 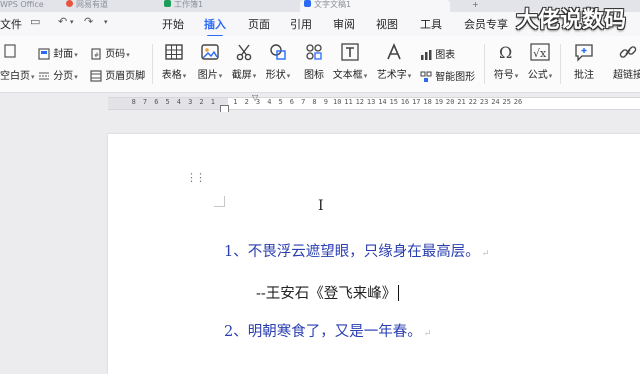 What do you see at coordinates (333, 4) in the screenshot?
I see `tab-label: 文字文稿1` at bounding box center [333, 4].